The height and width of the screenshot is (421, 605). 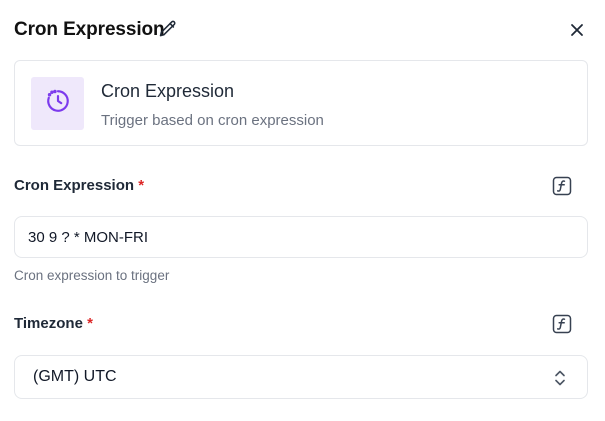 What do you see at coordinates (74, 185) in the screenshot?
I see `cron-expression-label-text: Cron Expression` at bounding box center [74, 185].